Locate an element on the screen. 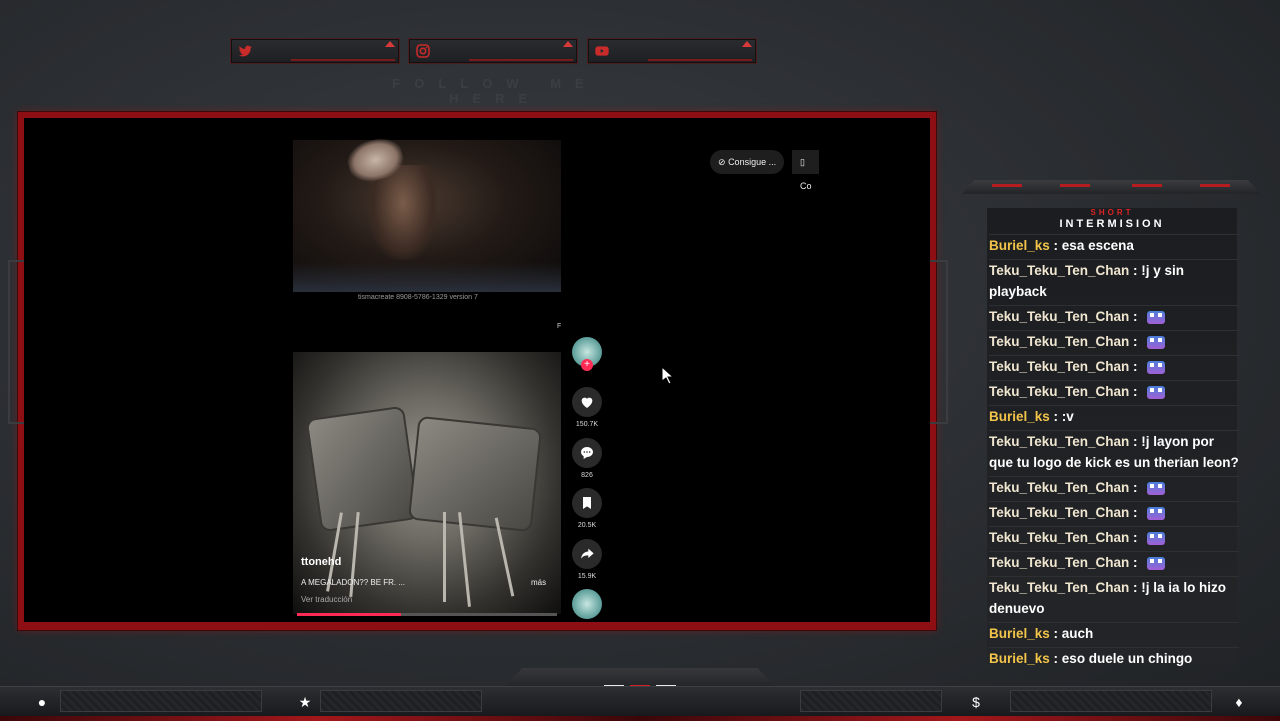  chat-message: Buriel_ks : auch is located at coordinates (1114, 633).